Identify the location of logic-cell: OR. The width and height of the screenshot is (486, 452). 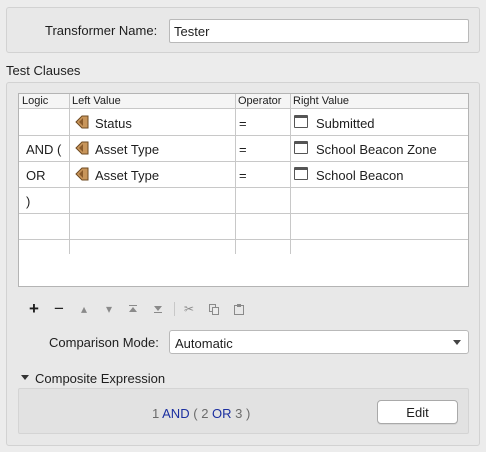
(36, 175).